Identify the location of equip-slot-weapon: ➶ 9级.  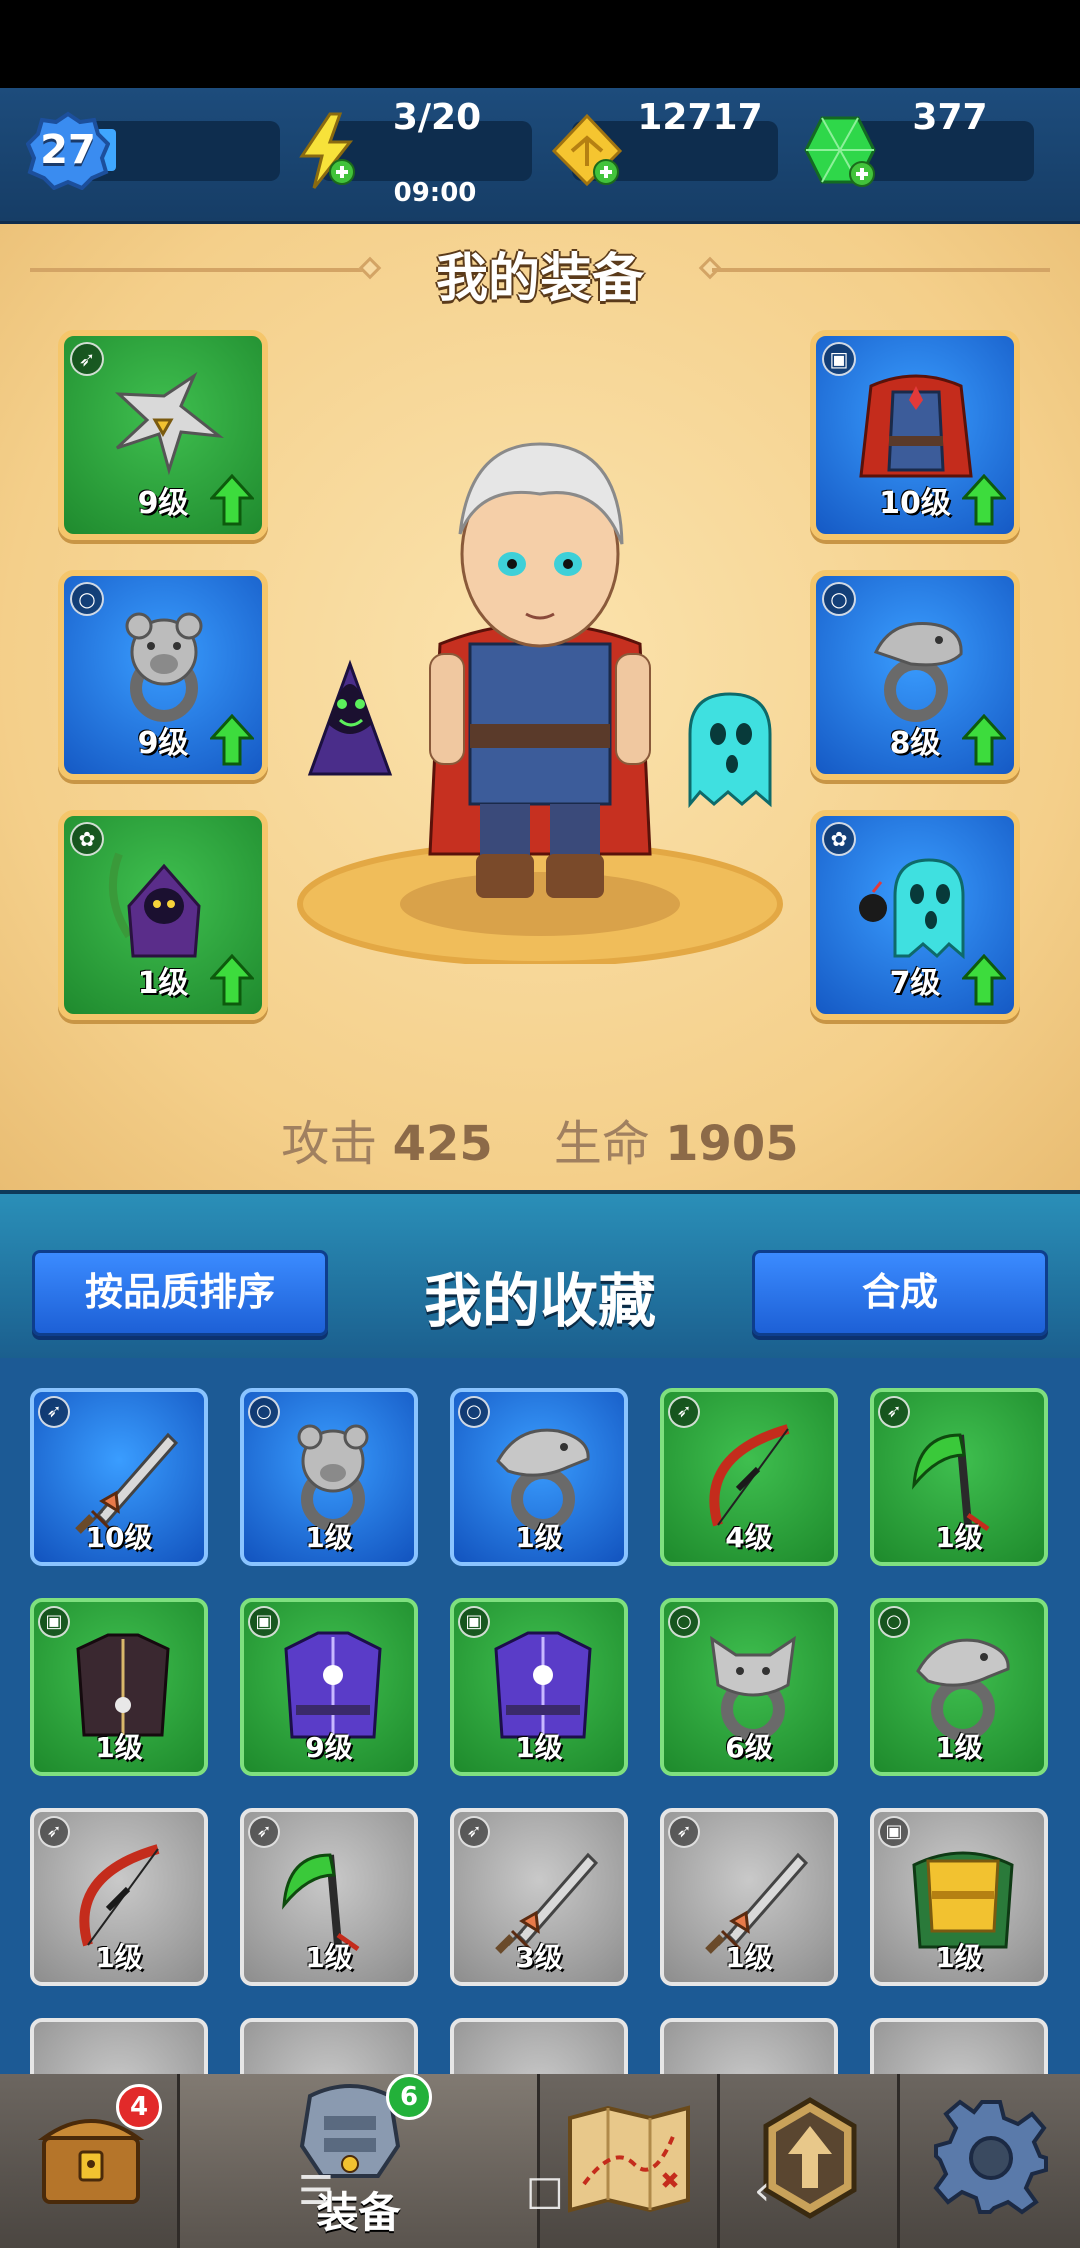
(163, 435).